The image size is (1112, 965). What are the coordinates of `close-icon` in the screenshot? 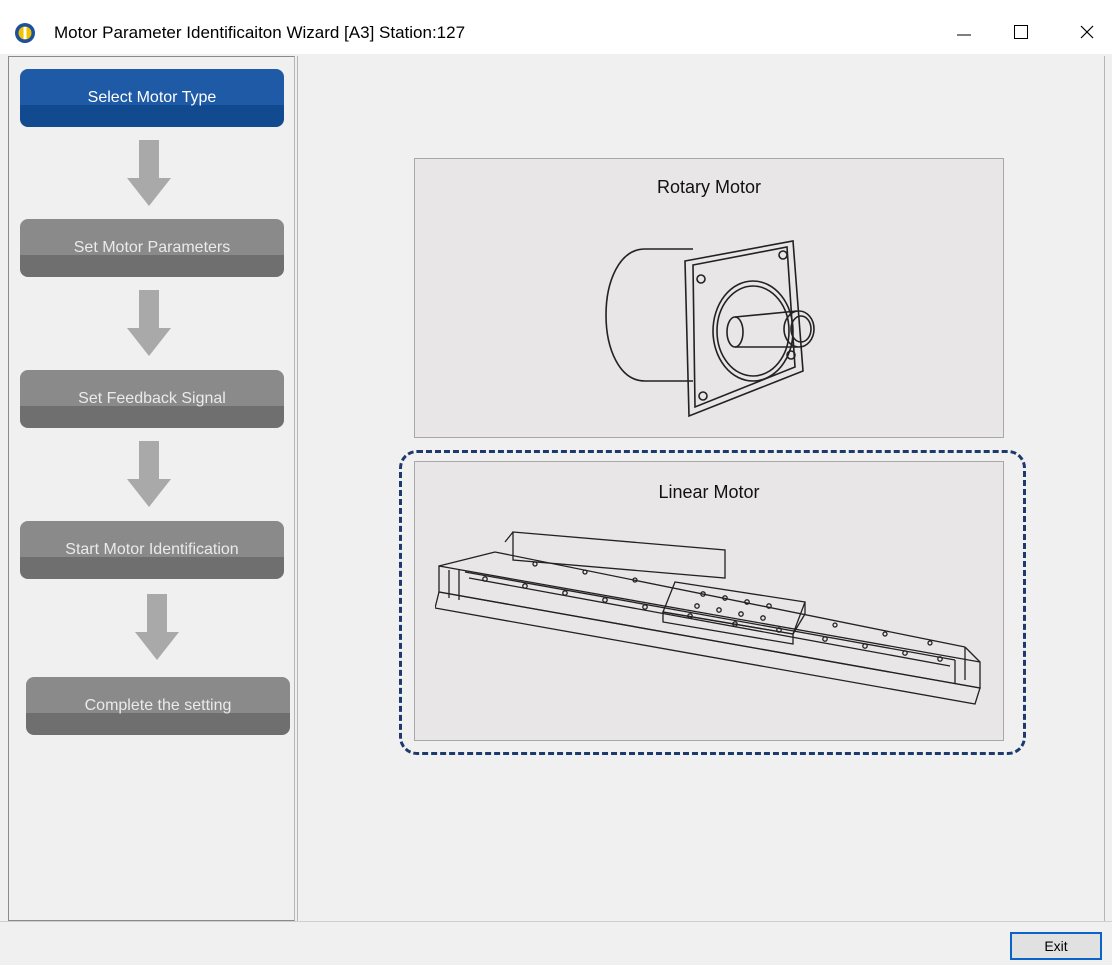 It's located at (1087, 32).